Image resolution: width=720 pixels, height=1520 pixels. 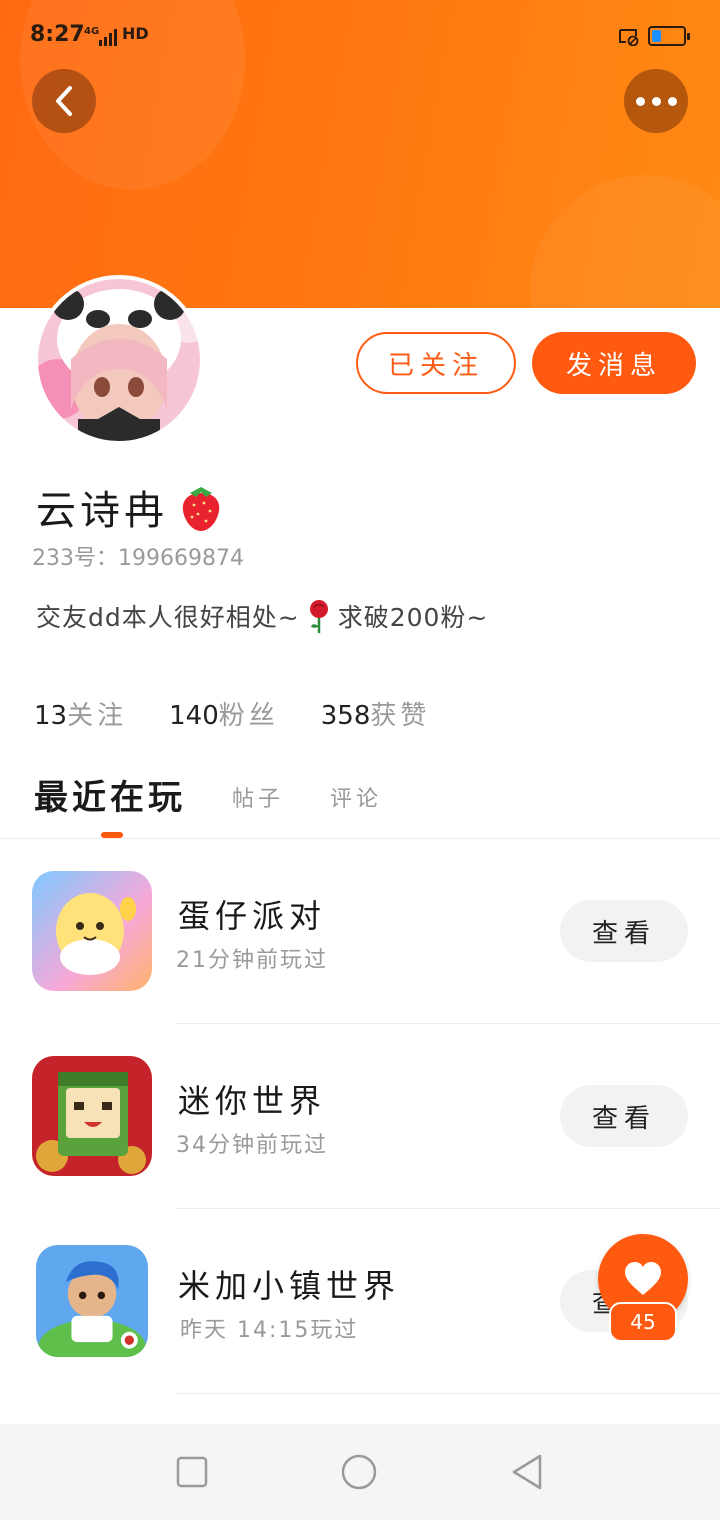 I want to click on stats: 13关注 140粉丝 358获赞, so click(x=232, y=713).